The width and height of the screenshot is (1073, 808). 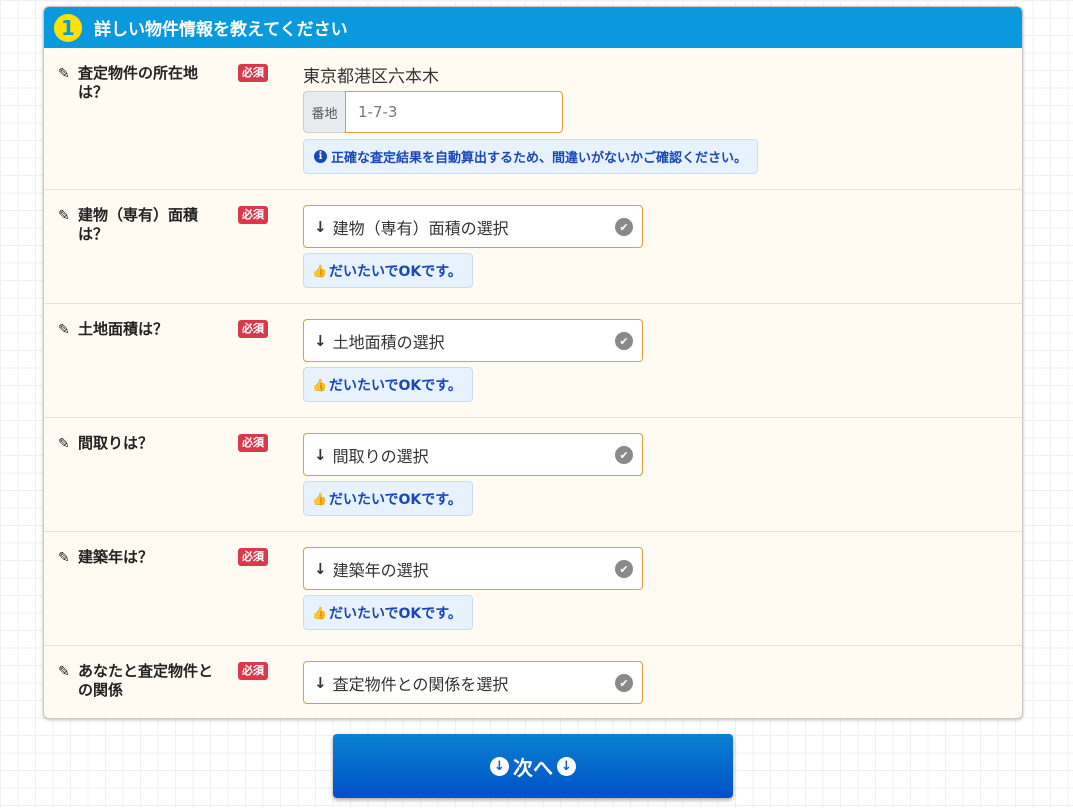 I want to click on field-label: ✎ 土地面積は？, so click(x=140, y=330).